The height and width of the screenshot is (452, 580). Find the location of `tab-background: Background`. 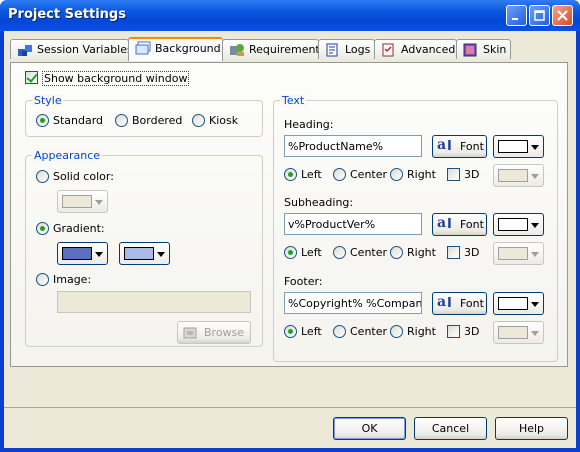

tab-background: Background is located at coordinates (175, 49).